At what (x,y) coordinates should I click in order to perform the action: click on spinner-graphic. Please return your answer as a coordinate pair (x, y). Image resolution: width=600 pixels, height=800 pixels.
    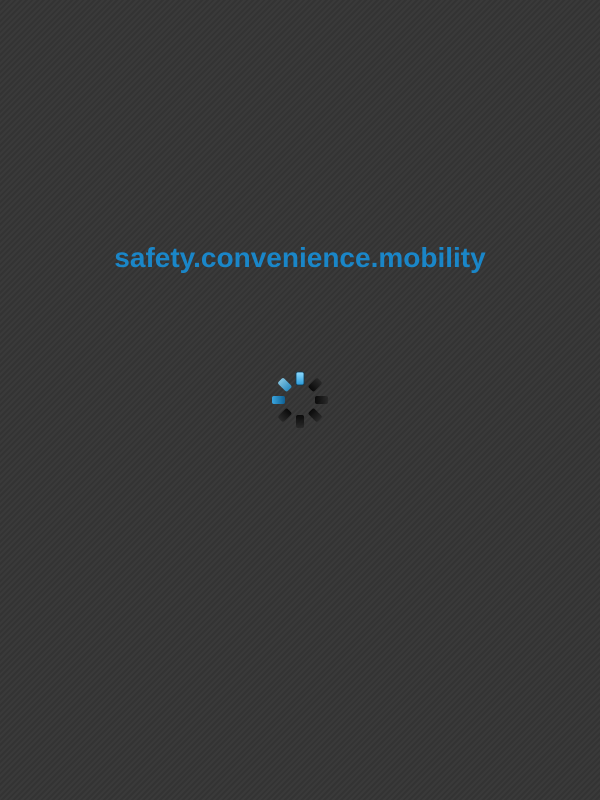
    Looking at the image, I should click on (300, 399).